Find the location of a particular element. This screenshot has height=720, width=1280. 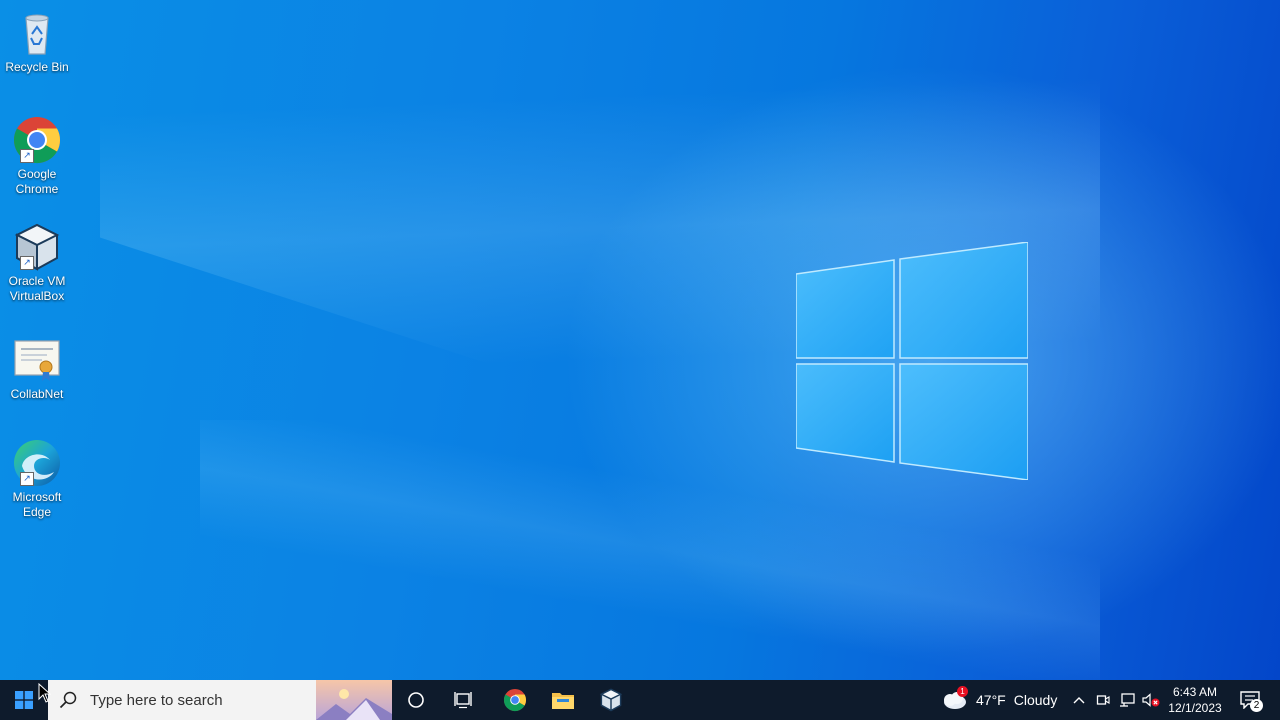

tray-network-button is located at coordinates (1127, 700).